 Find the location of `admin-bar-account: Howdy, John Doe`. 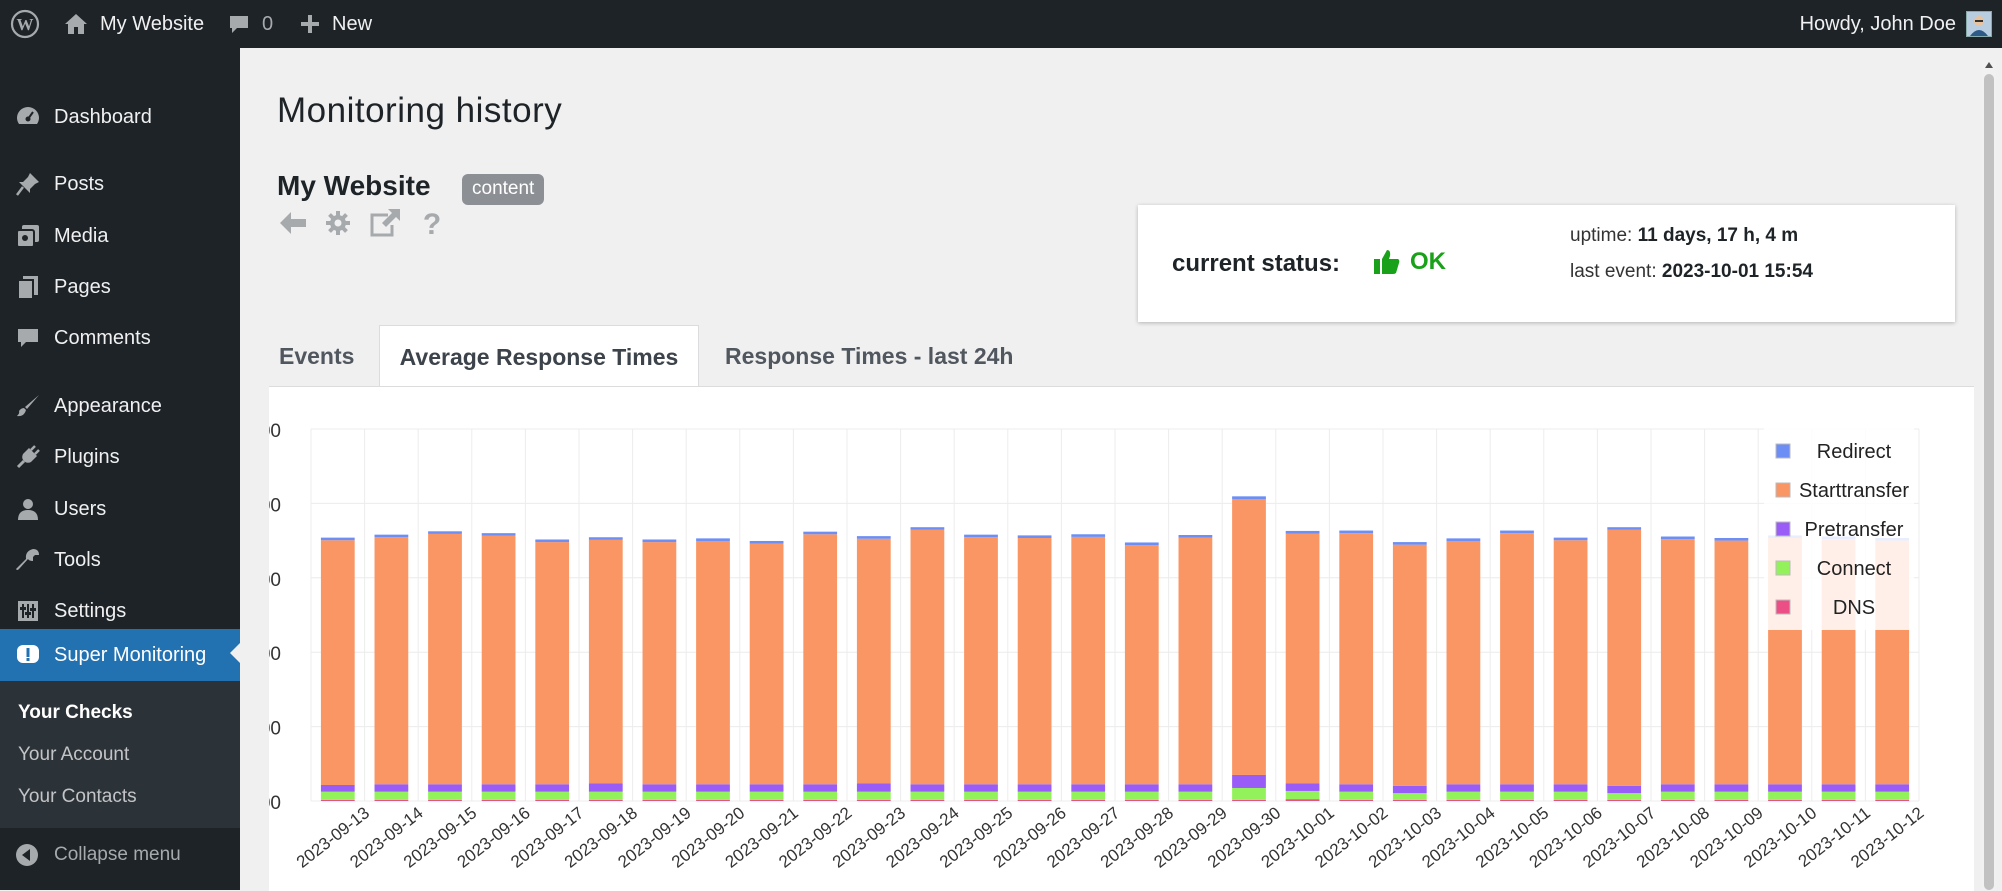

admin-bar-account: Howdy, John Doe is located at coordinates (1896, 24).